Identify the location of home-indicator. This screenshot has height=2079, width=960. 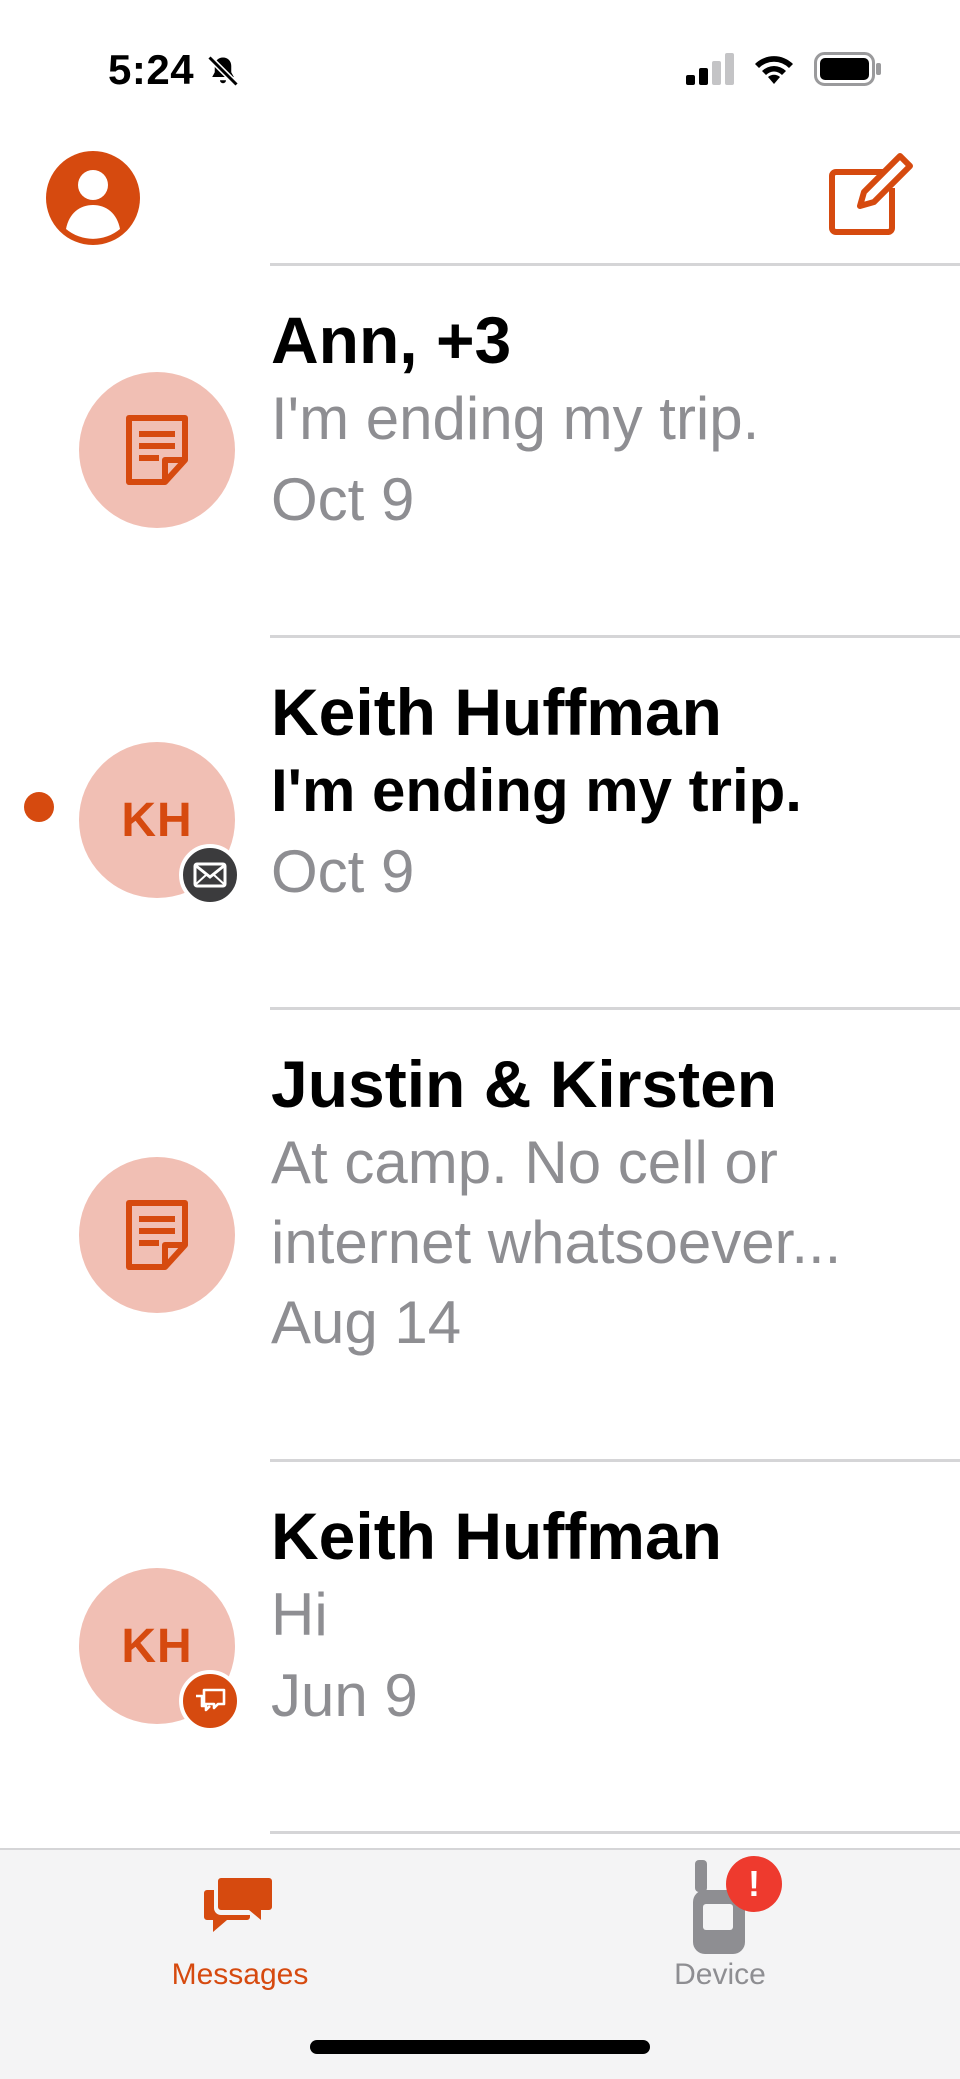
(480, 2047).